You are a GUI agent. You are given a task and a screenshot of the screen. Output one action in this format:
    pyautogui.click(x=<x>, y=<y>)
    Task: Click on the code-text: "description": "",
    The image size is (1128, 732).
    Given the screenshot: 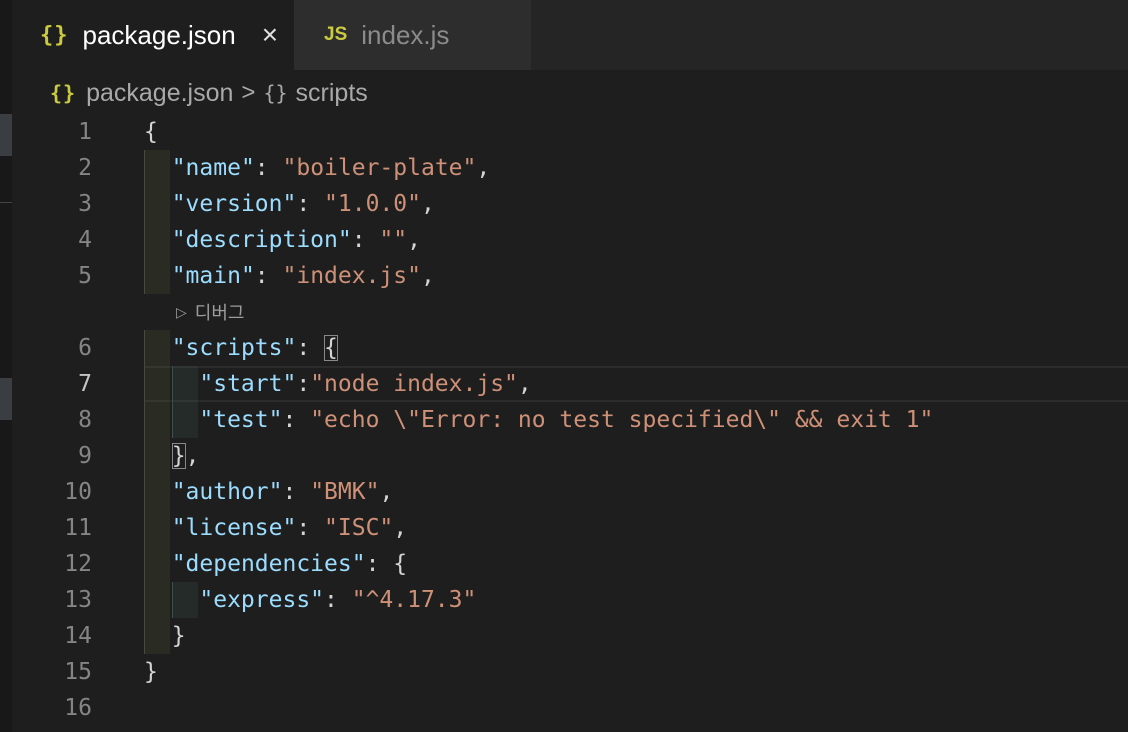 What is the action you would take?
    pyautogui.click(x=296, y=240)
    